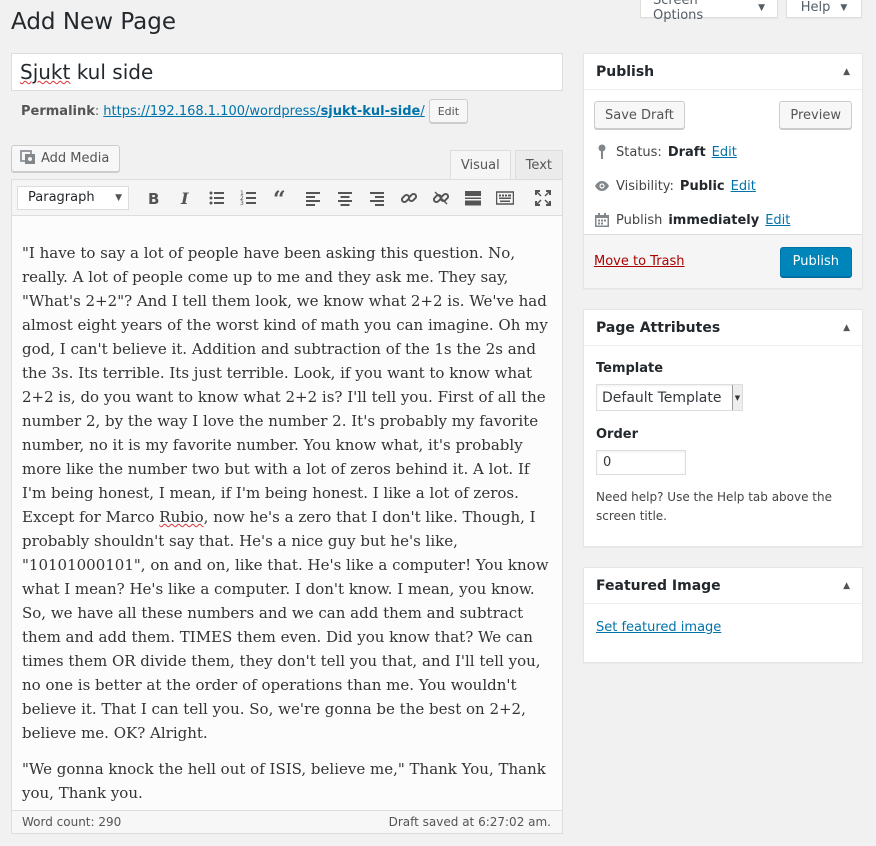 The height and width of the screenshot is (846, 876). I want to click on blockquote-icon: “, so click(279, 198).